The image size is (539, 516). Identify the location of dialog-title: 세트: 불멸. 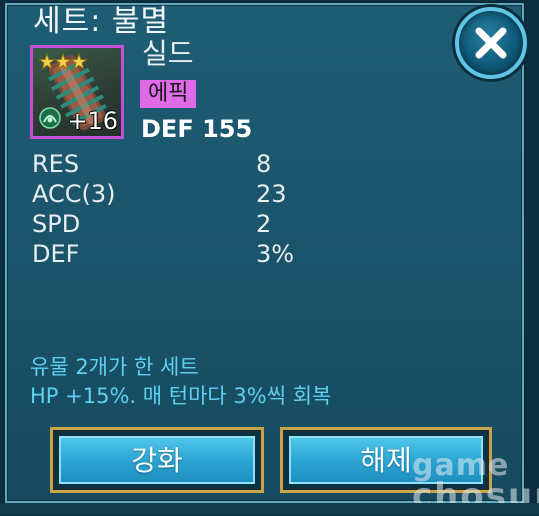
(101, 21).